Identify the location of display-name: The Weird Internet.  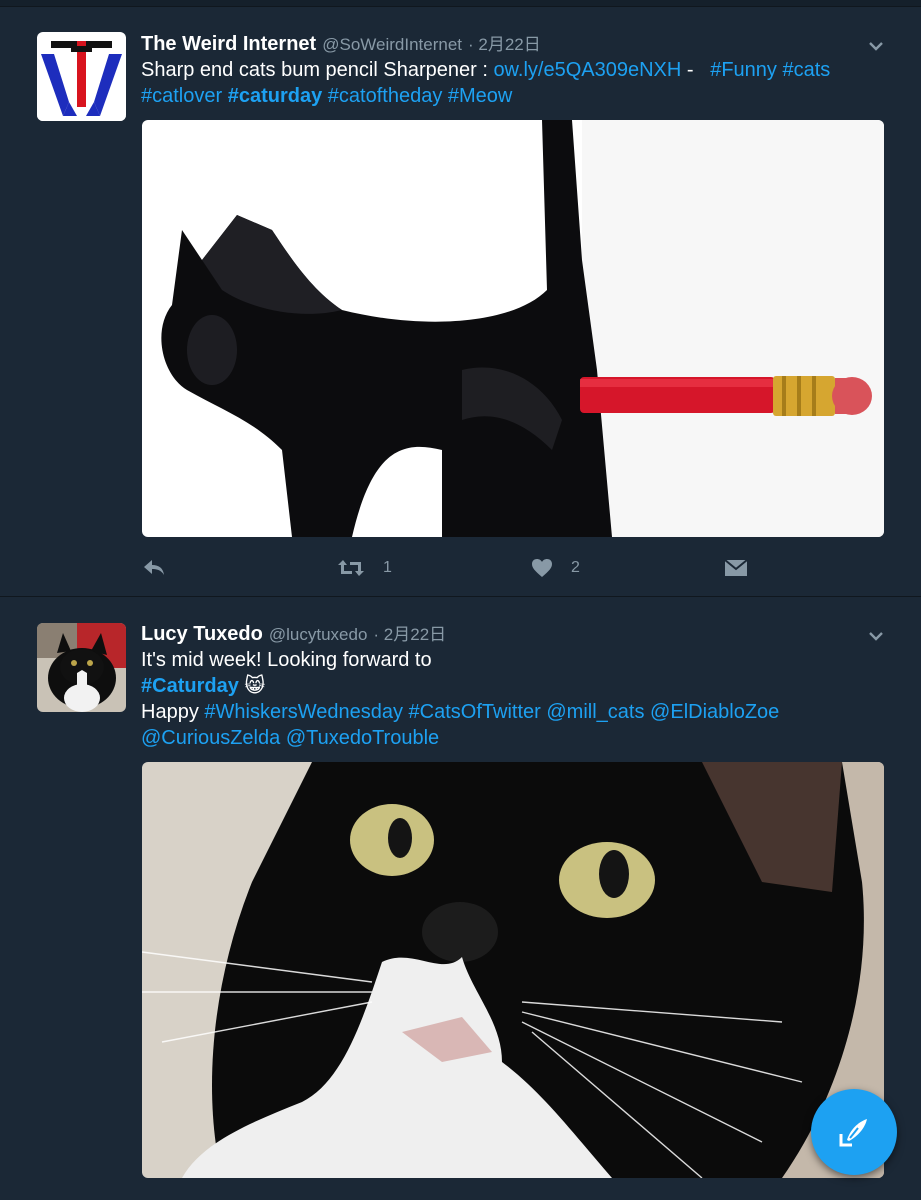
(228, 44).